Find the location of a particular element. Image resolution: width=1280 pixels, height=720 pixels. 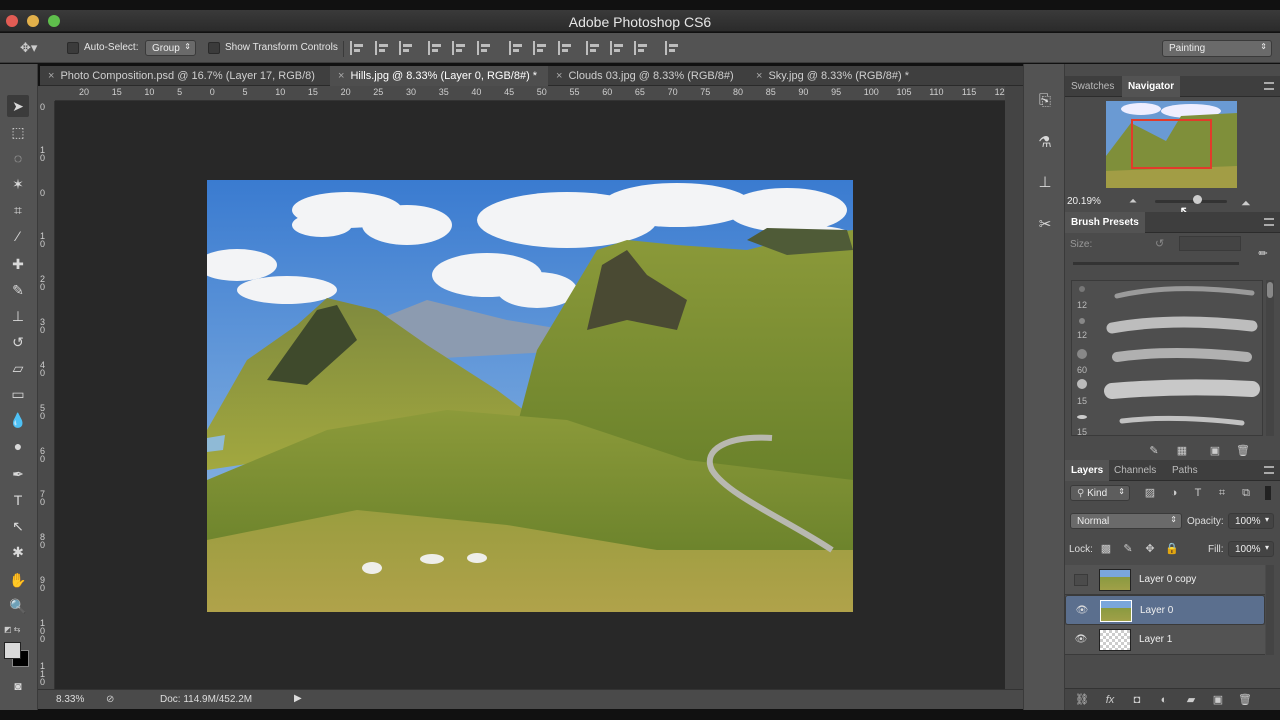

foreground-color-swatch is located at coordinates (12, 650).